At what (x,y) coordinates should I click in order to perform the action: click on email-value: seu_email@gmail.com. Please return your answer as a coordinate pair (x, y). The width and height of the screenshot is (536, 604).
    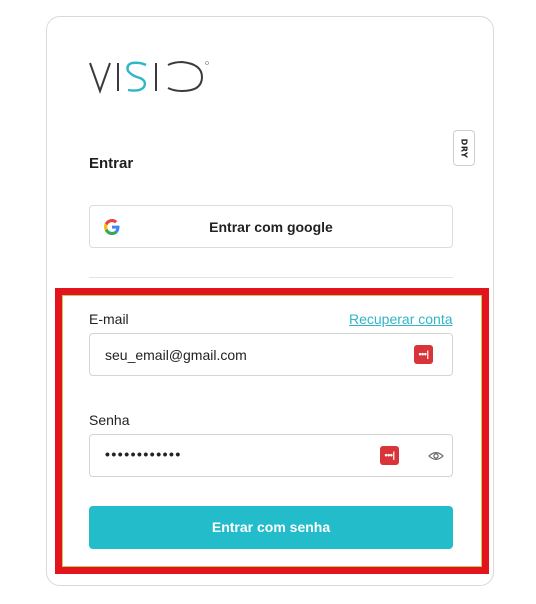
    Looking at the image, I should click on (176, 355).